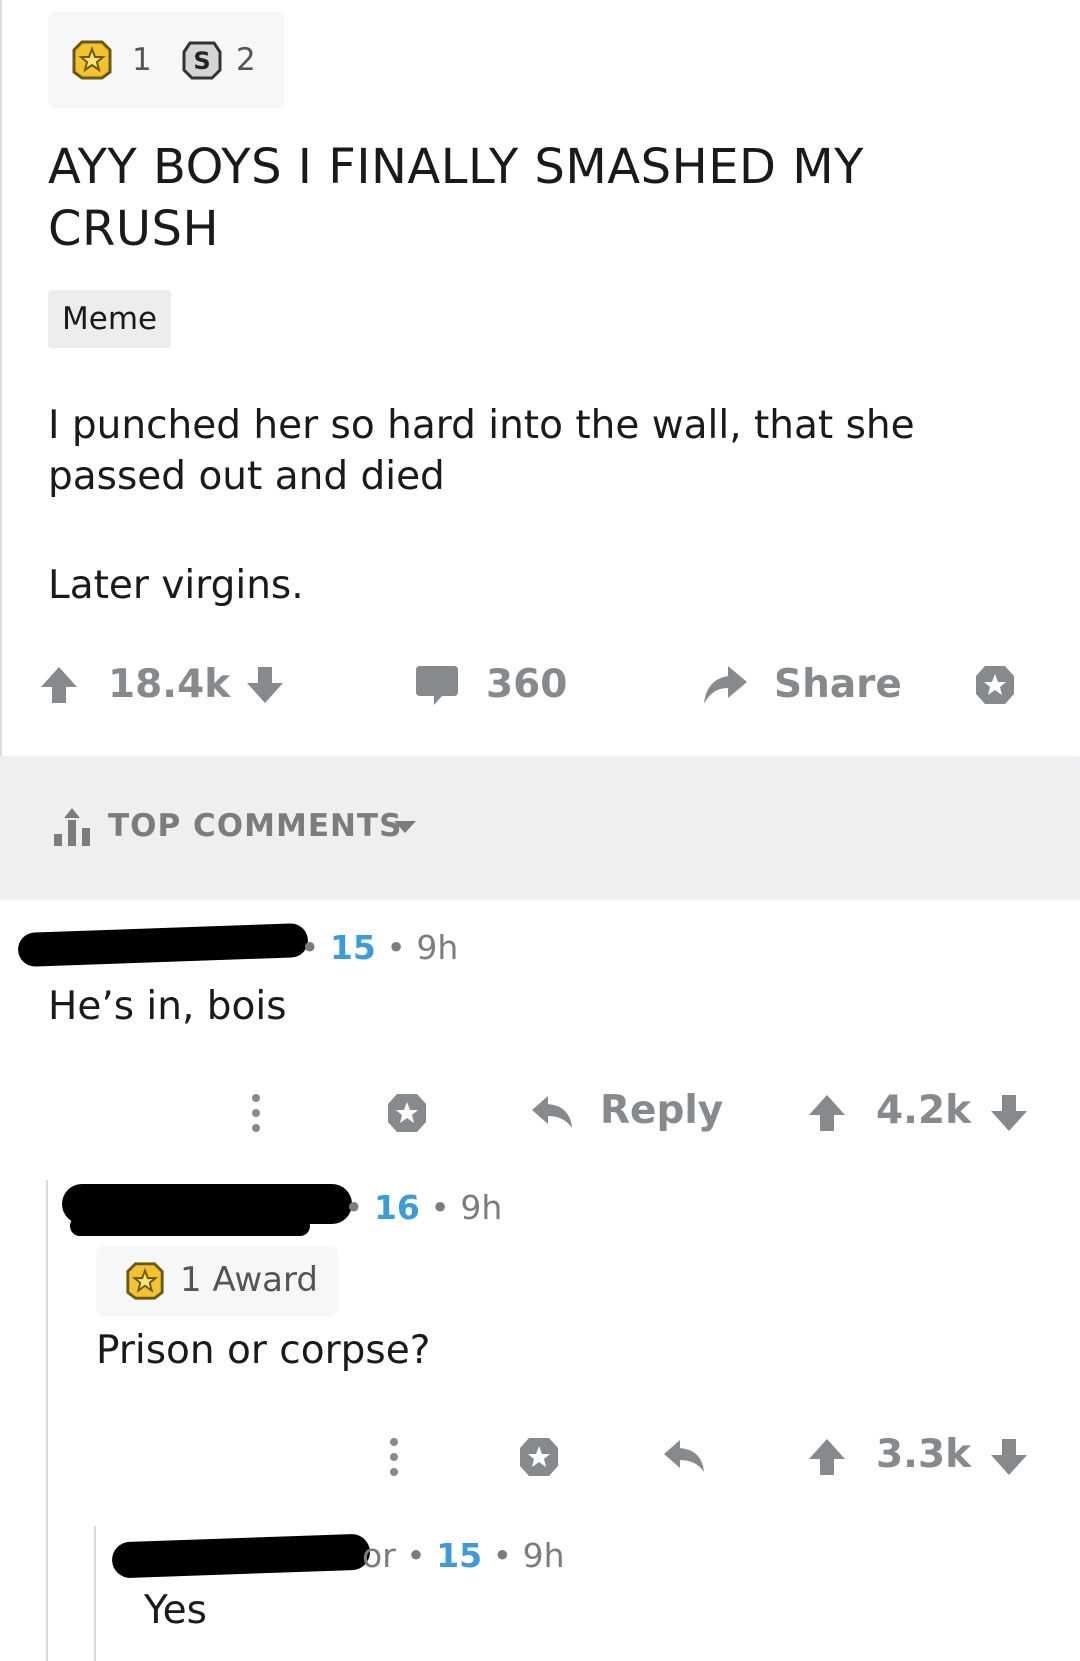  Describe the element at coordinates (263, 1350) in the screenshot. I see `comment-body: Prison or corpse?` at that location.